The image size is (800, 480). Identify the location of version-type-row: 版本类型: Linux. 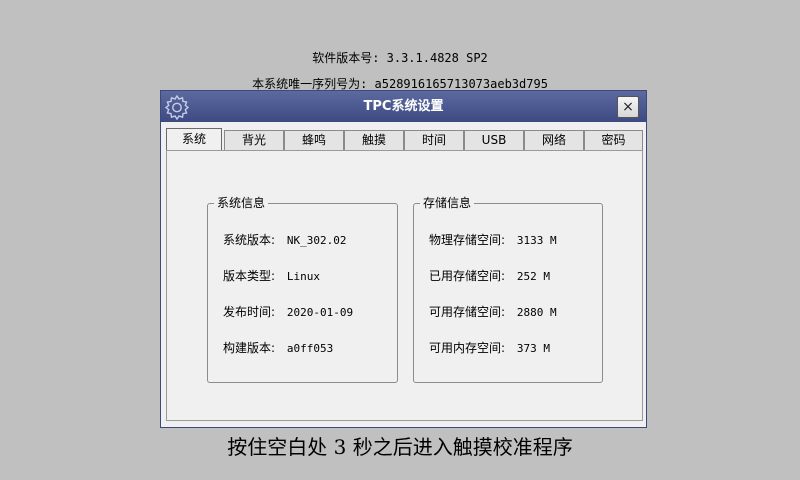
(271, 276).